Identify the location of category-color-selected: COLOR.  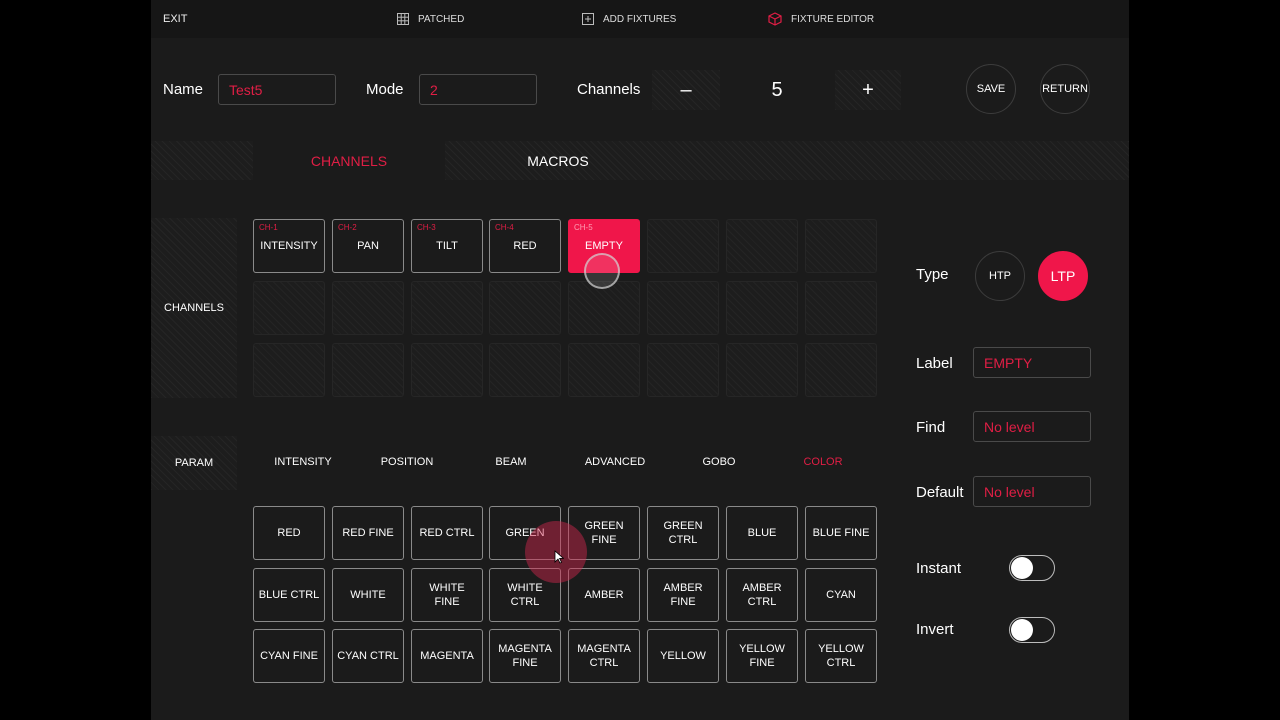
(823, 462).